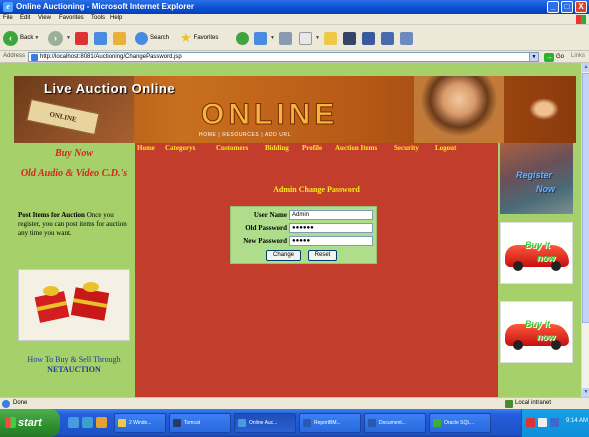  I want to click on register-now-ad: Register Now, so click(536, 178).